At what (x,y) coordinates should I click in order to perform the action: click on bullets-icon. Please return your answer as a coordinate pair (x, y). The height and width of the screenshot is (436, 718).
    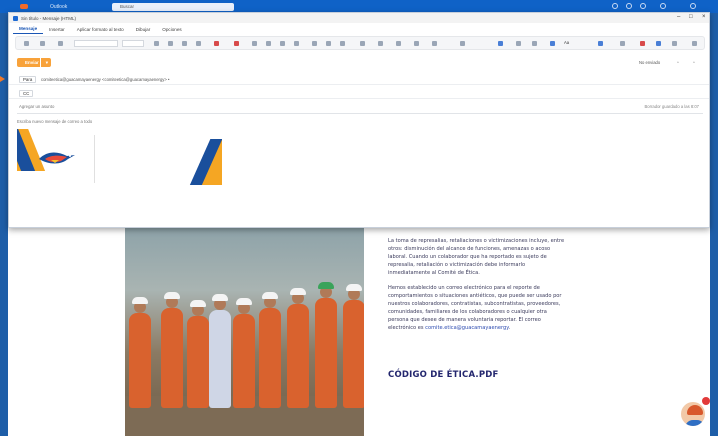
    Looking at the image, I should click on (254, 43).